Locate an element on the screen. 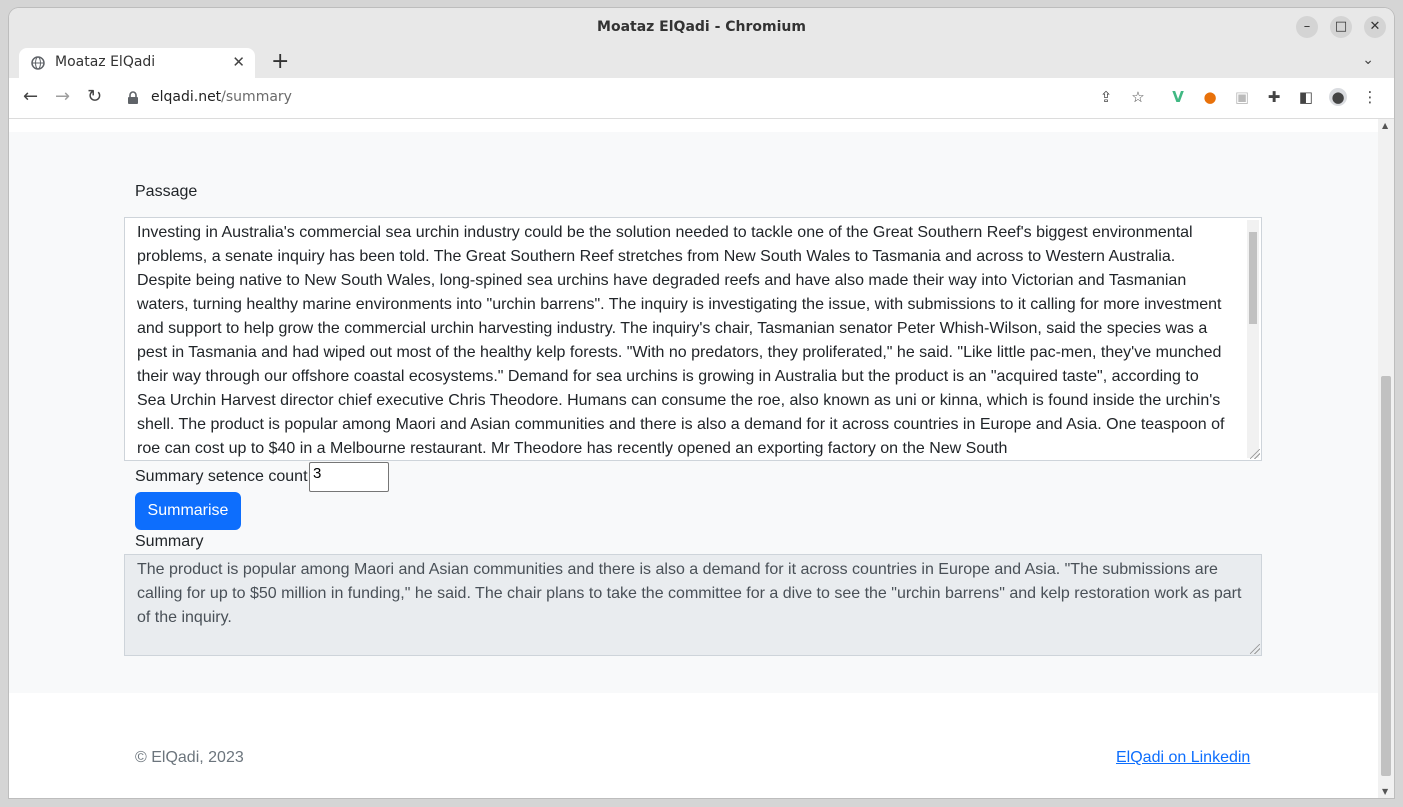 This screenshot has width=1403, height=807. back-button: ← is located at coordinates (30, 96).